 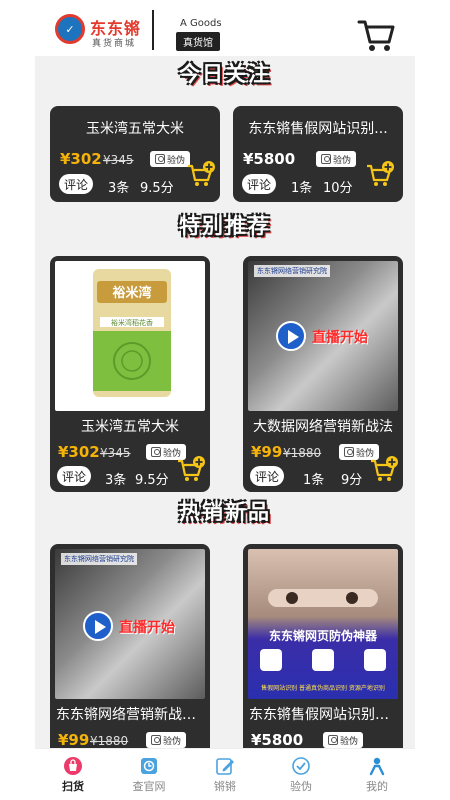 I want to click on bottom-nav: 扫货 查官网 锵锵 验伪 我的, so click(x=225, y=774).